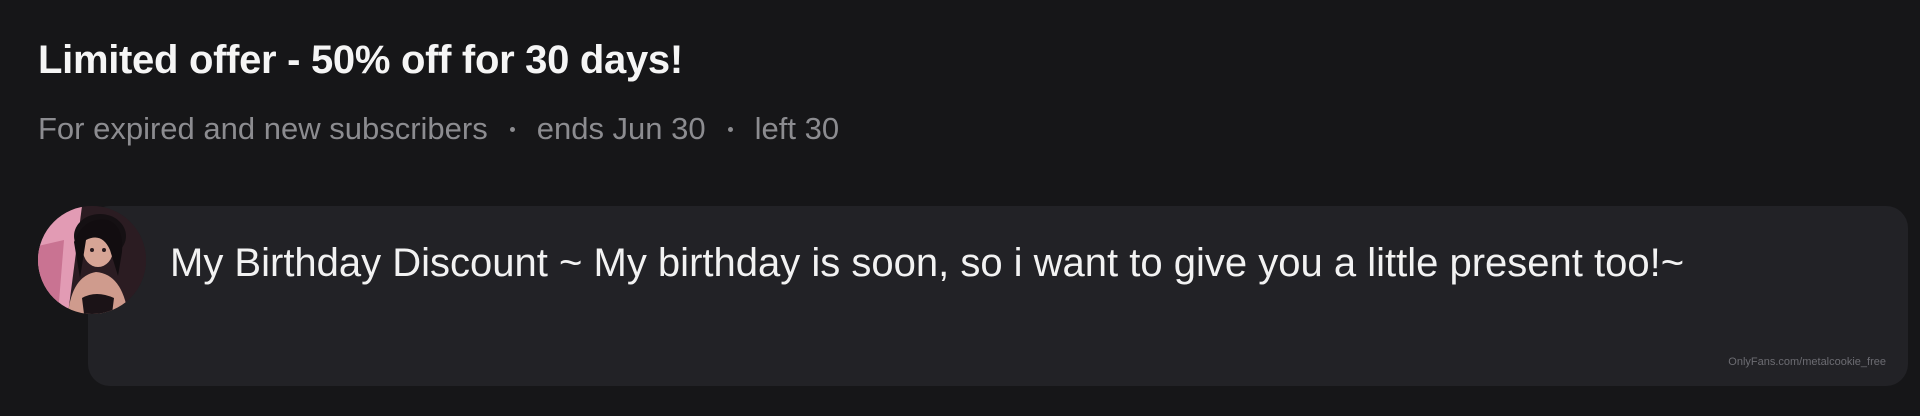 The width and height of the screenshot is (1920, 416). I want to click on avatar-image, so click(92, 260).